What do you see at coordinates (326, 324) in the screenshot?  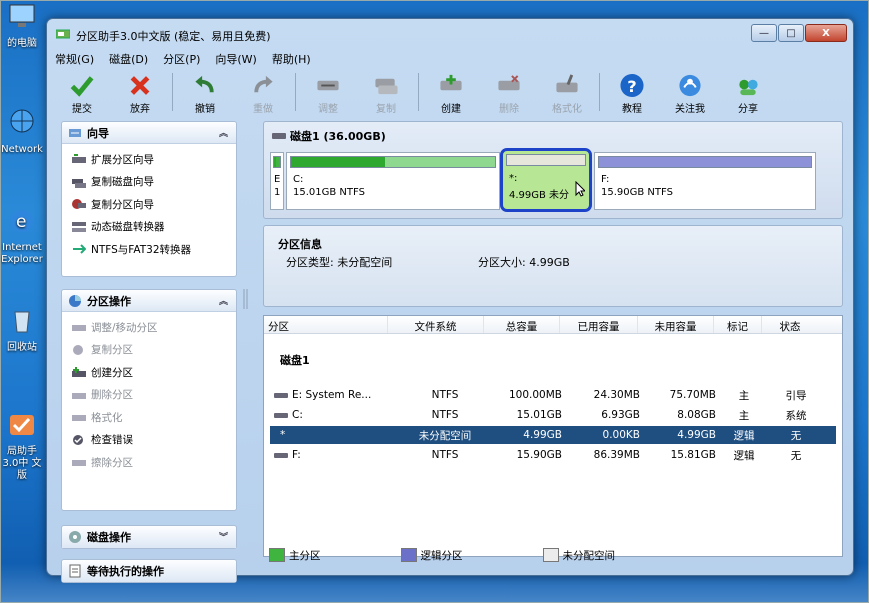 I see `column-header-partition: 分区` at bounding box center [326, 324].